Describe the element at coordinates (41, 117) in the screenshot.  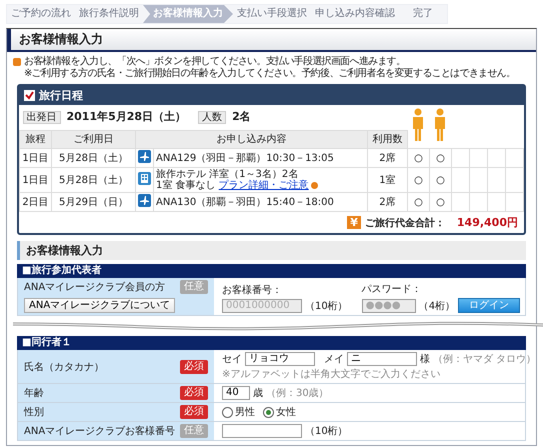
I see `departure-label: 出発日` at that location.